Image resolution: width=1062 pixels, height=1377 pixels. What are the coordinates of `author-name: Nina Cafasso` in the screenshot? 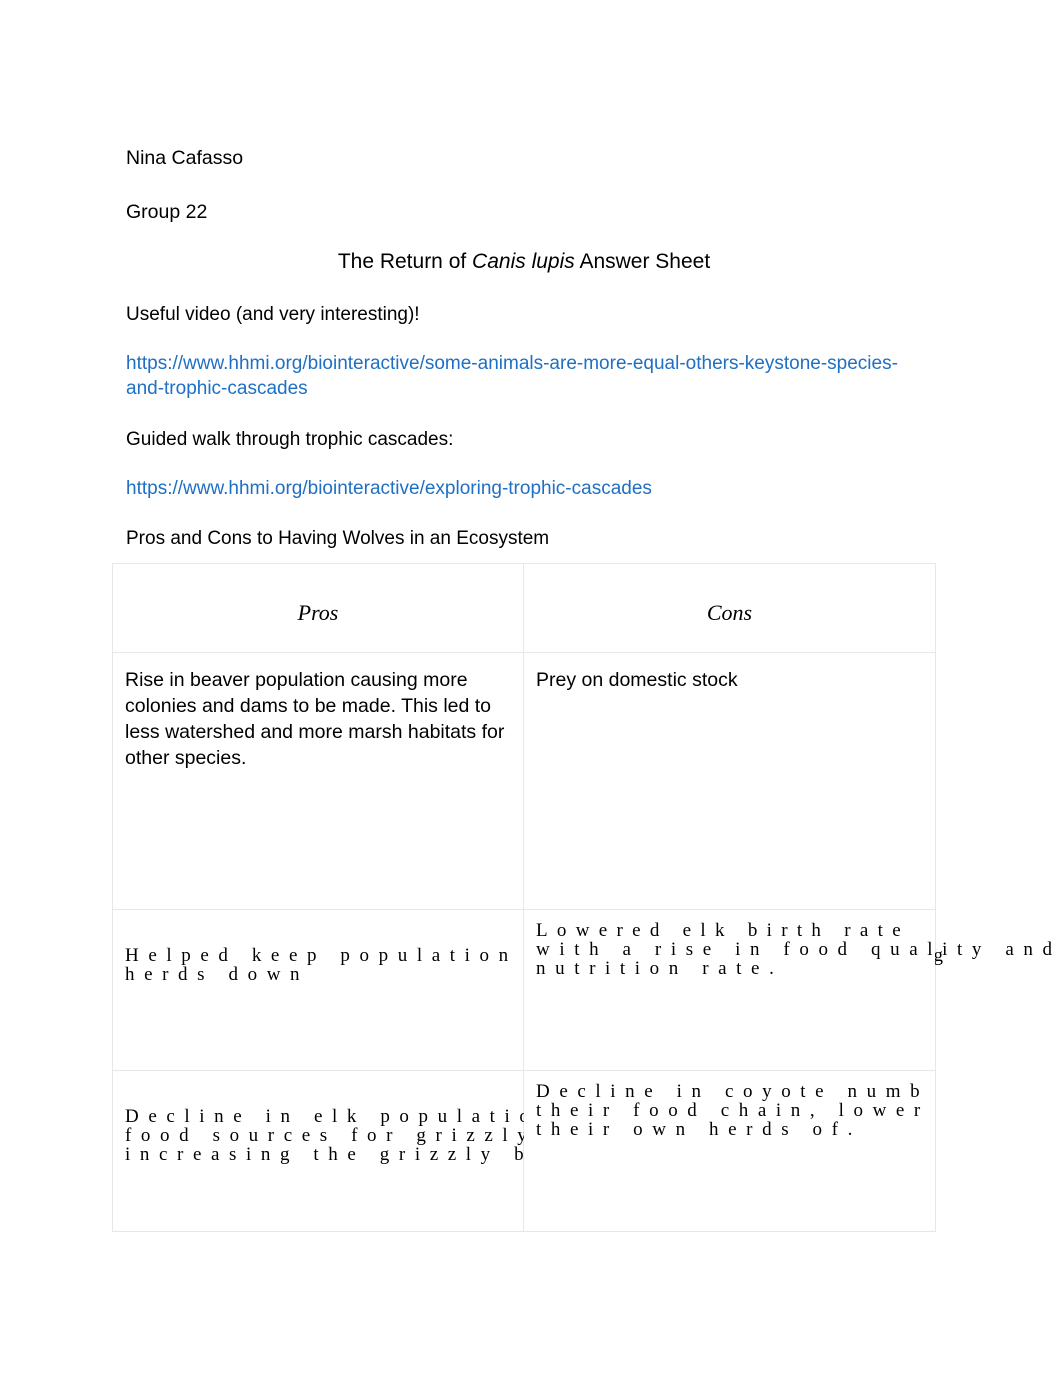 It's located at (185, 158).